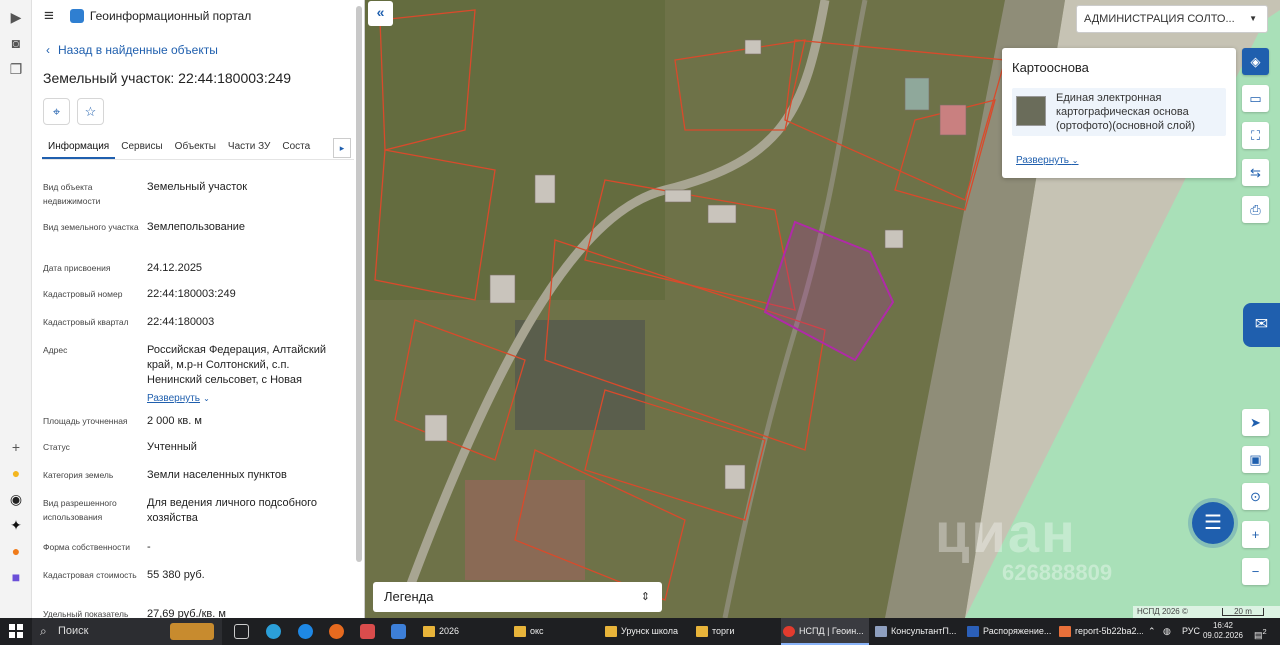 This screenshot has width=1280, height=649. I want to click on property-key: Адрес, so click(55, 350).